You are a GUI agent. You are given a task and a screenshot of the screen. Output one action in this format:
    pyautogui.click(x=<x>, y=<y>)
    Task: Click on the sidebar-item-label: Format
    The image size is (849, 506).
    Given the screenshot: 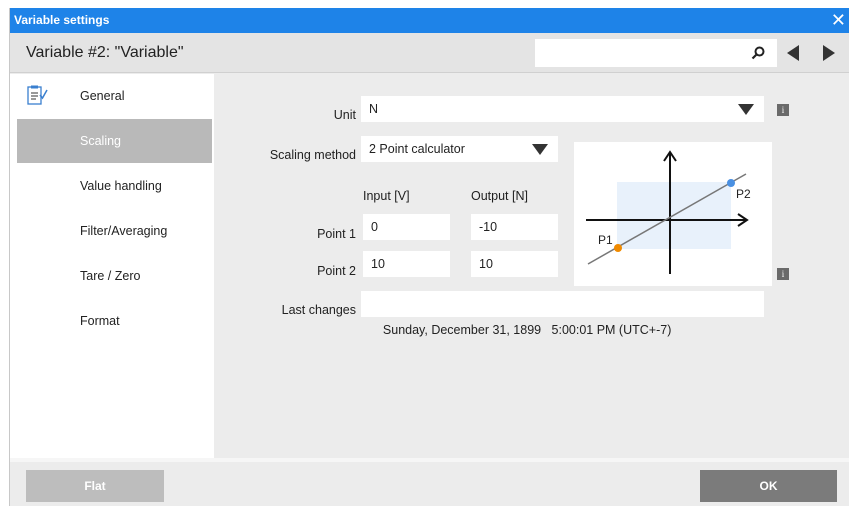 What is the action you would take?
    pyautogui.click(x=100, y=321)
    